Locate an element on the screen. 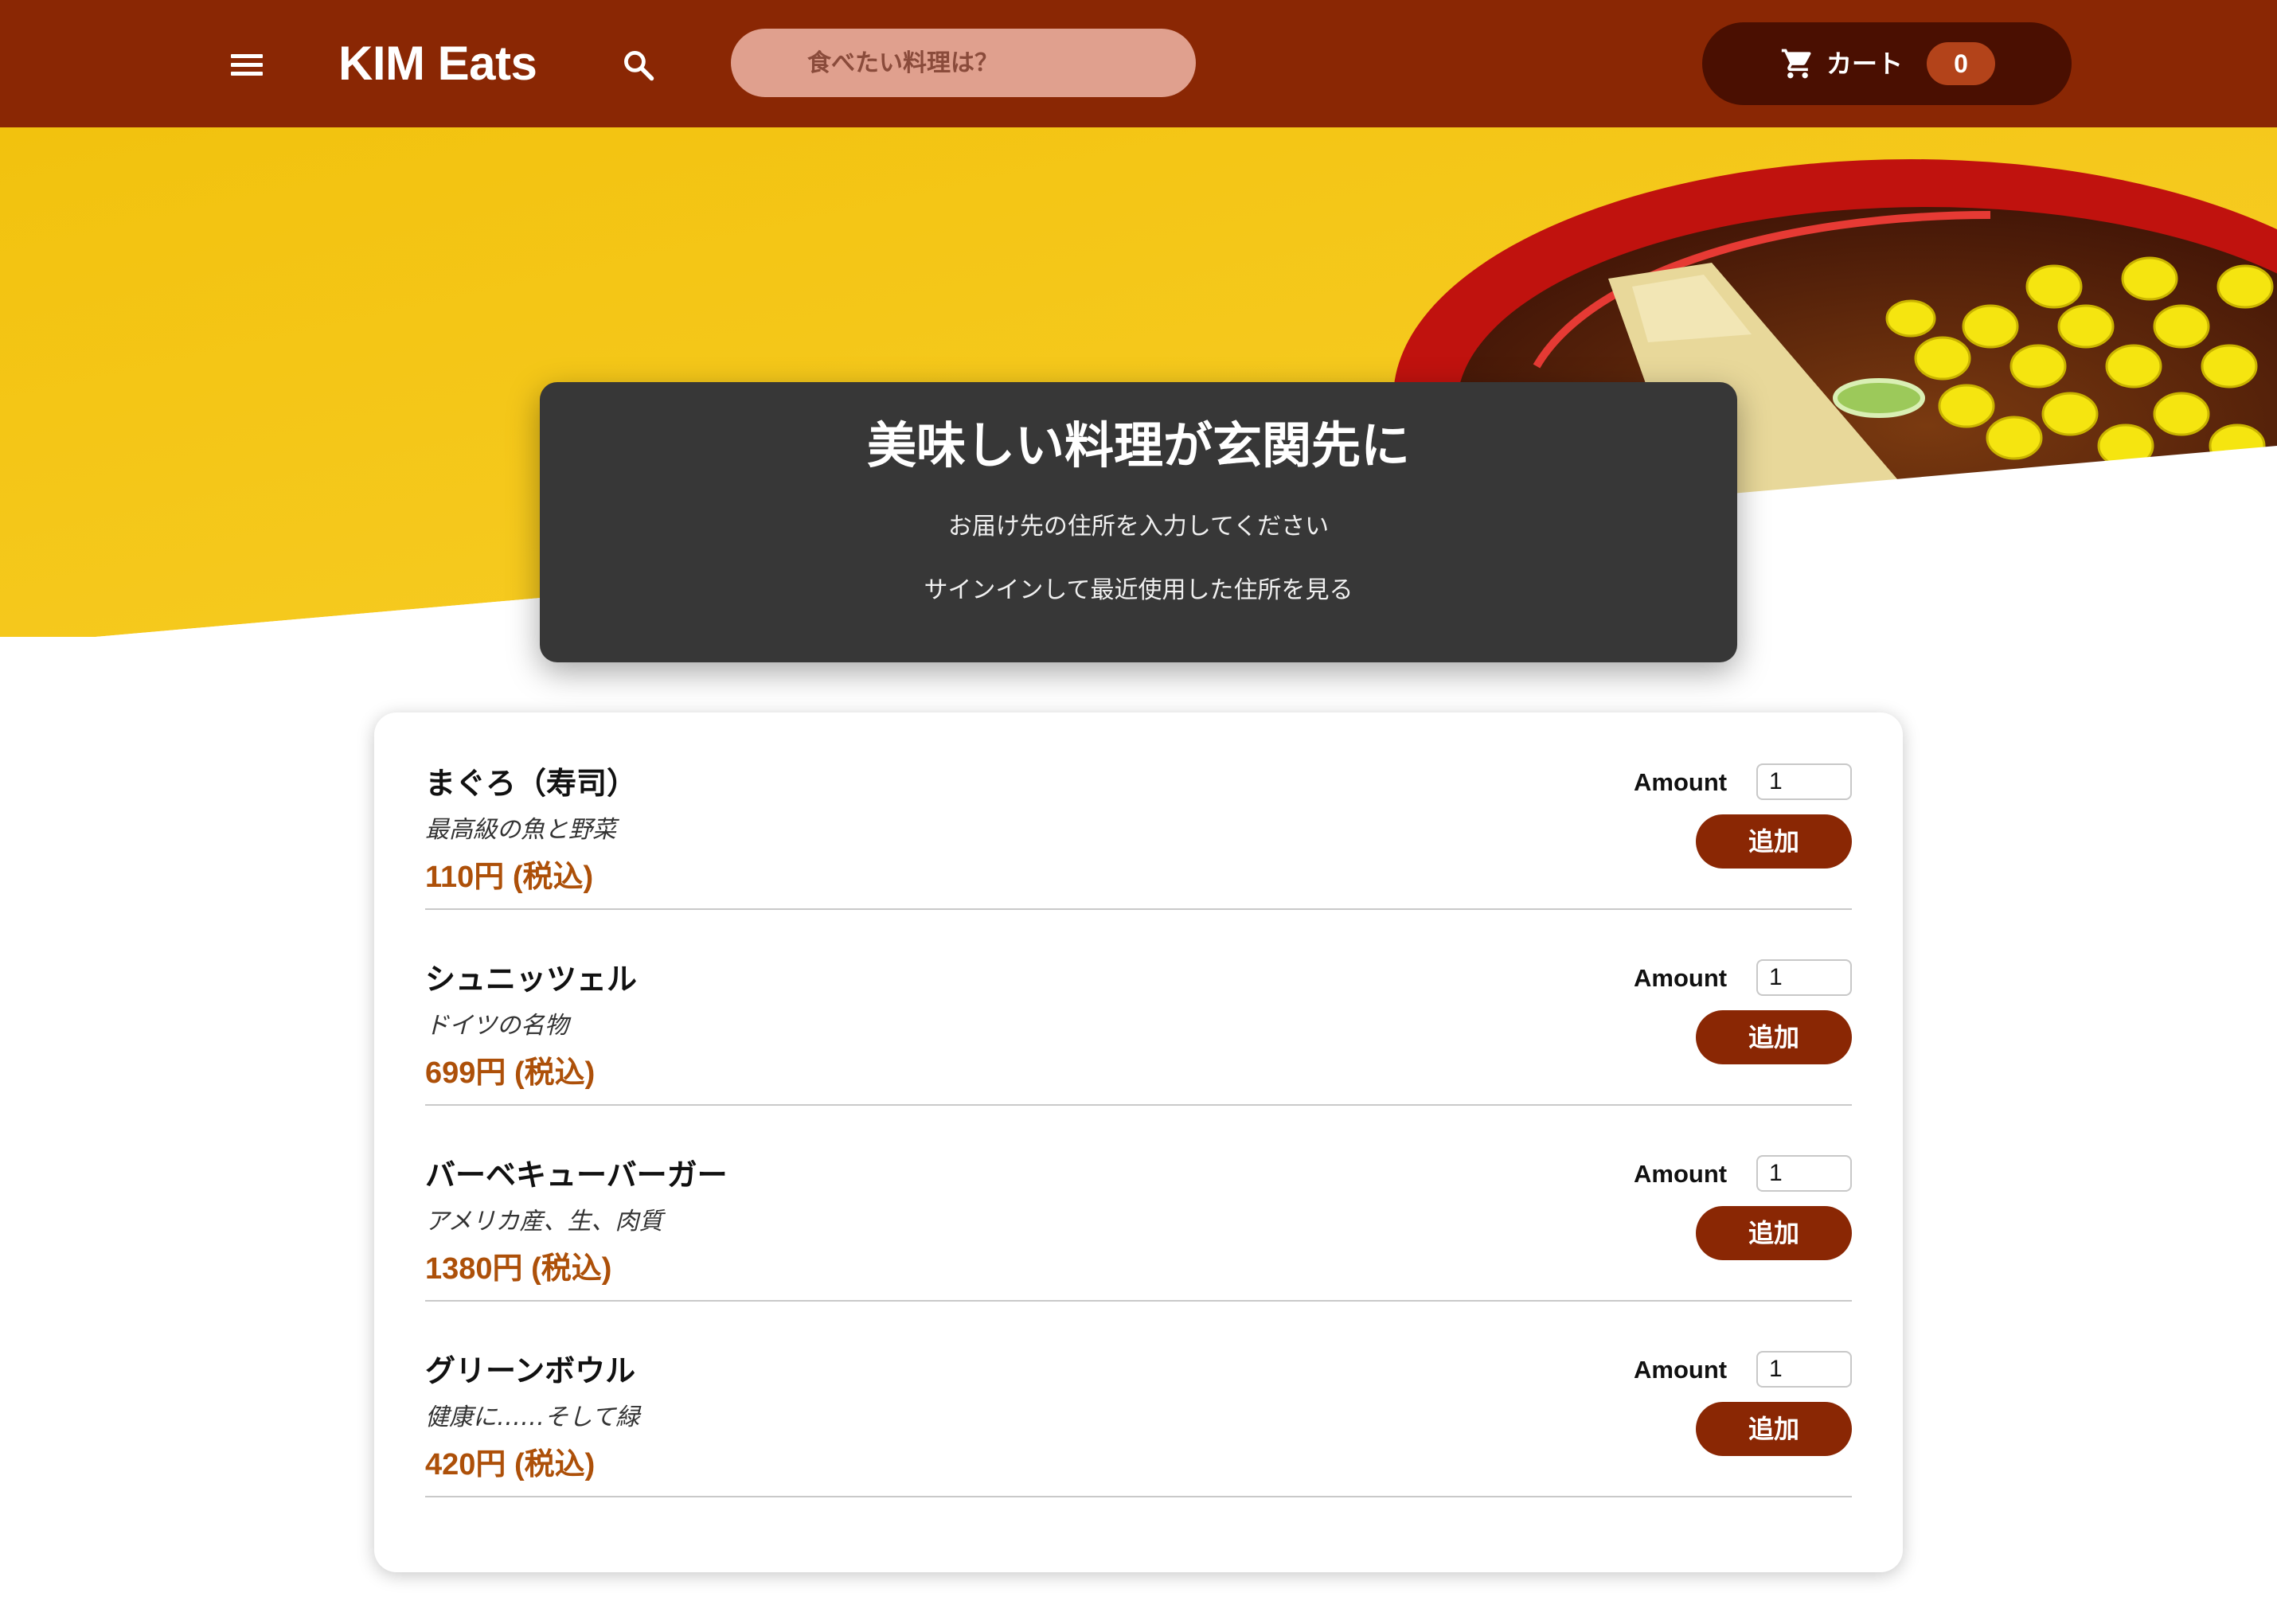  menu-item: シュニッツェル ドイツの名物 699円 (税込) Amount 追加 is located at coordinates (1138, 1007).